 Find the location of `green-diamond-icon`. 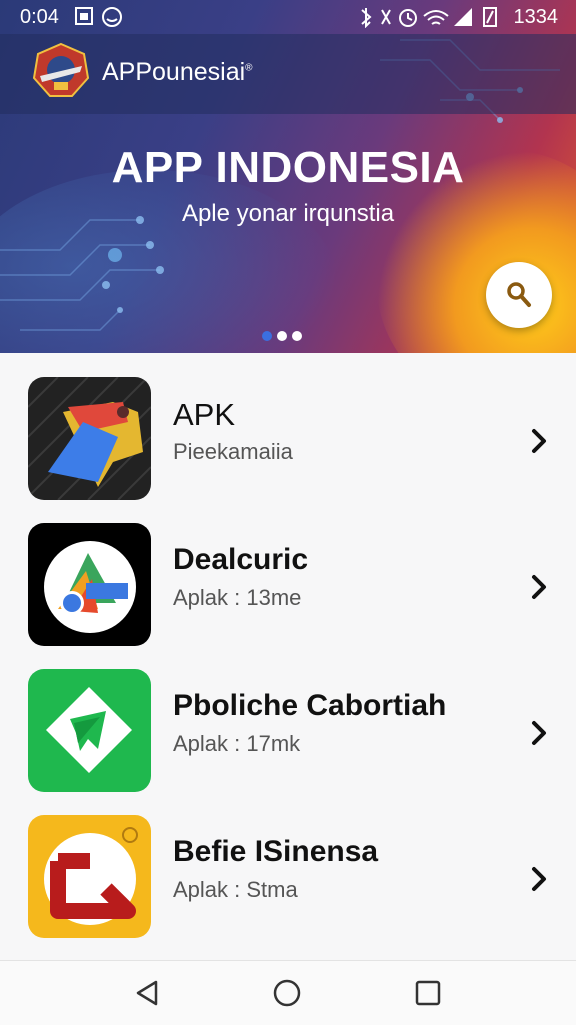

green-diamond-icon is located at coordinates (89, 730).